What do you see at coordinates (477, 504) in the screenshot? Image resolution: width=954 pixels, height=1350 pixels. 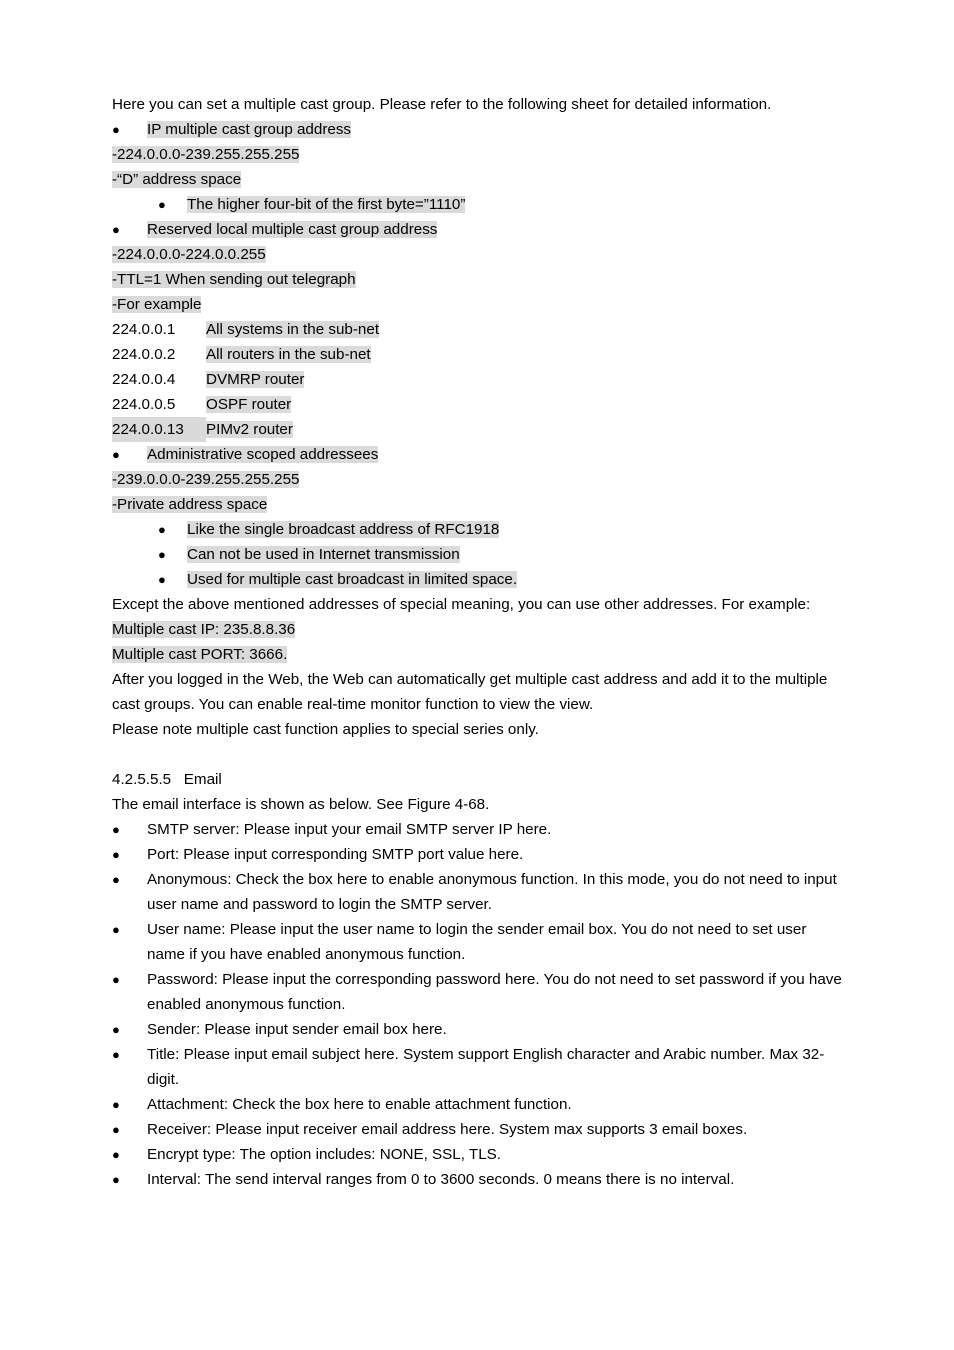 I see `private-address-space: -Private address space` at bounding box center [477, 504].